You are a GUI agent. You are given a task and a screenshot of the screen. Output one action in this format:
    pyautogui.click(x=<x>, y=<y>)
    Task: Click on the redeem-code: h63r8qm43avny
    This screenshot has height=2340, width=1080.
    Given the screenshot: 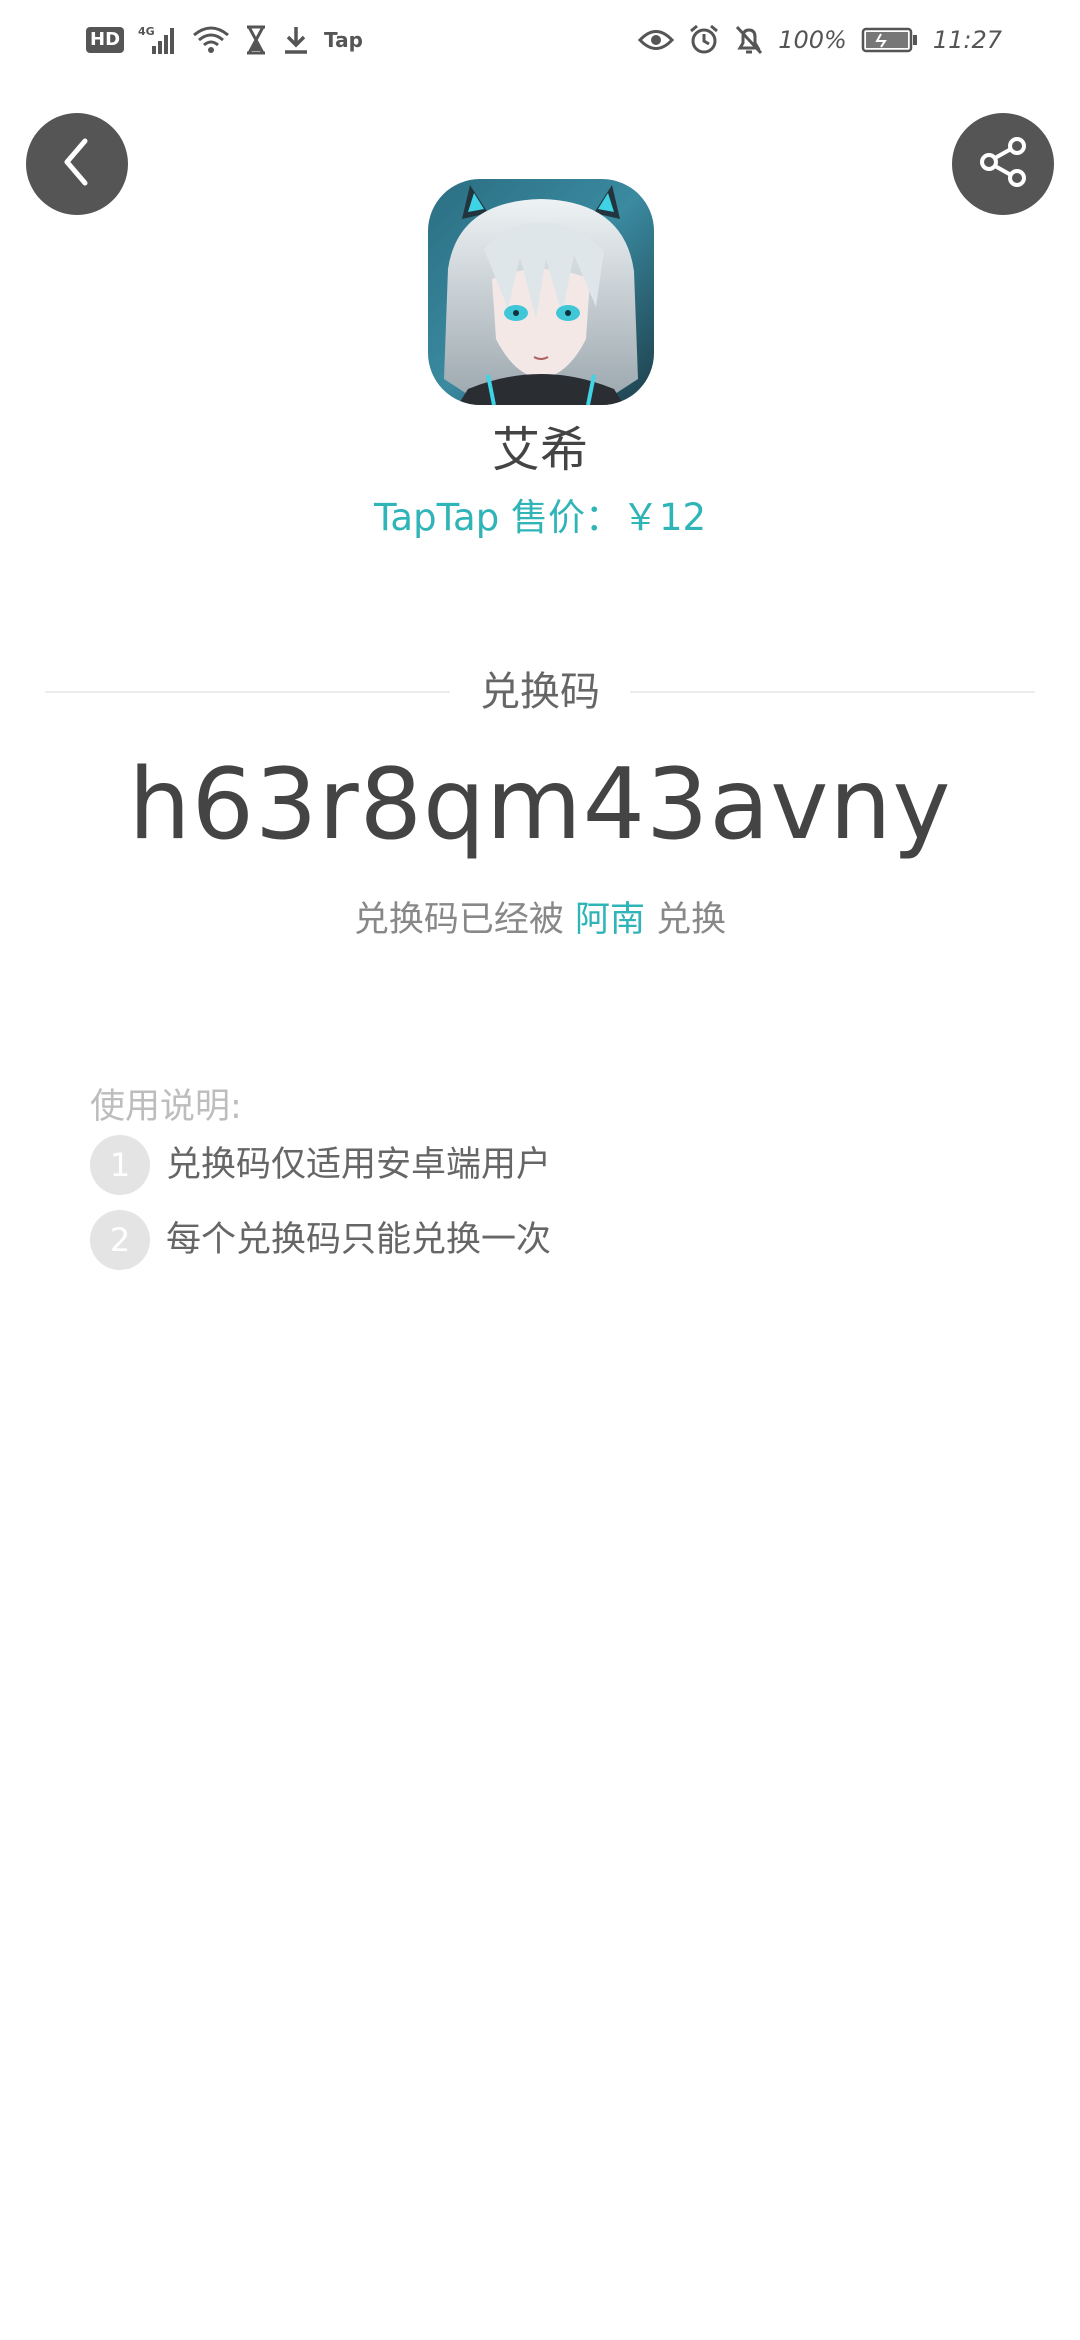 What is the action you would take?
    pyautogui.click(x=540, y=805)
    